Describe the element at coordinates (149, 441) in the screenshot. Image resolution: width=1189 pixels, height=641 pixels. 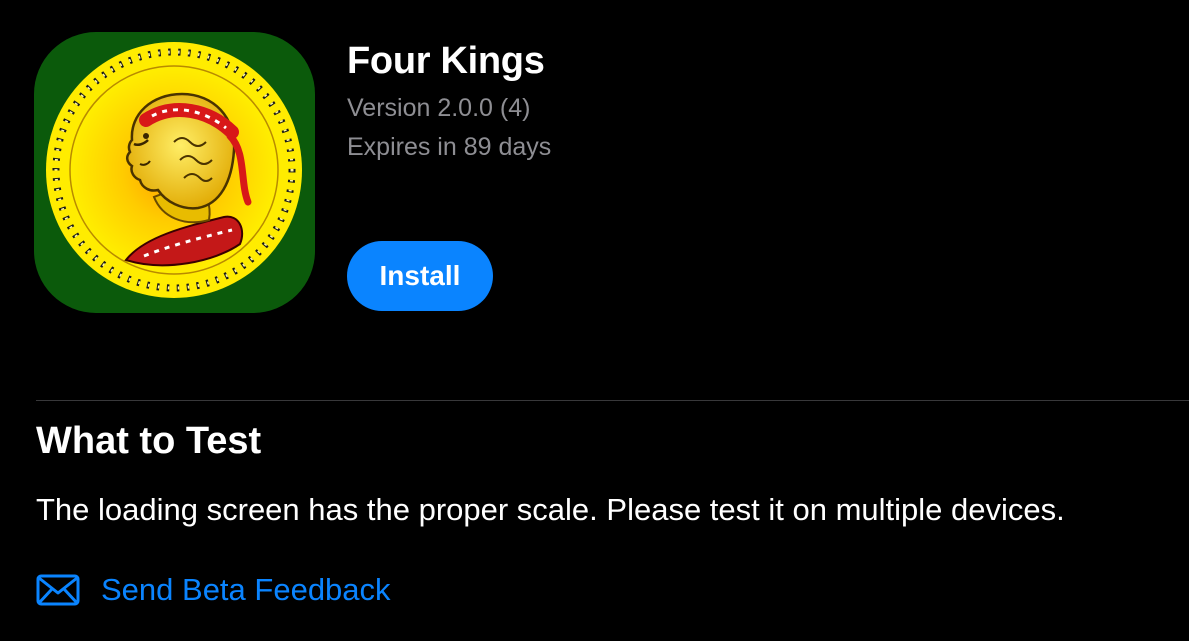
I see `what-to-test-heading: What to Test` at that location.